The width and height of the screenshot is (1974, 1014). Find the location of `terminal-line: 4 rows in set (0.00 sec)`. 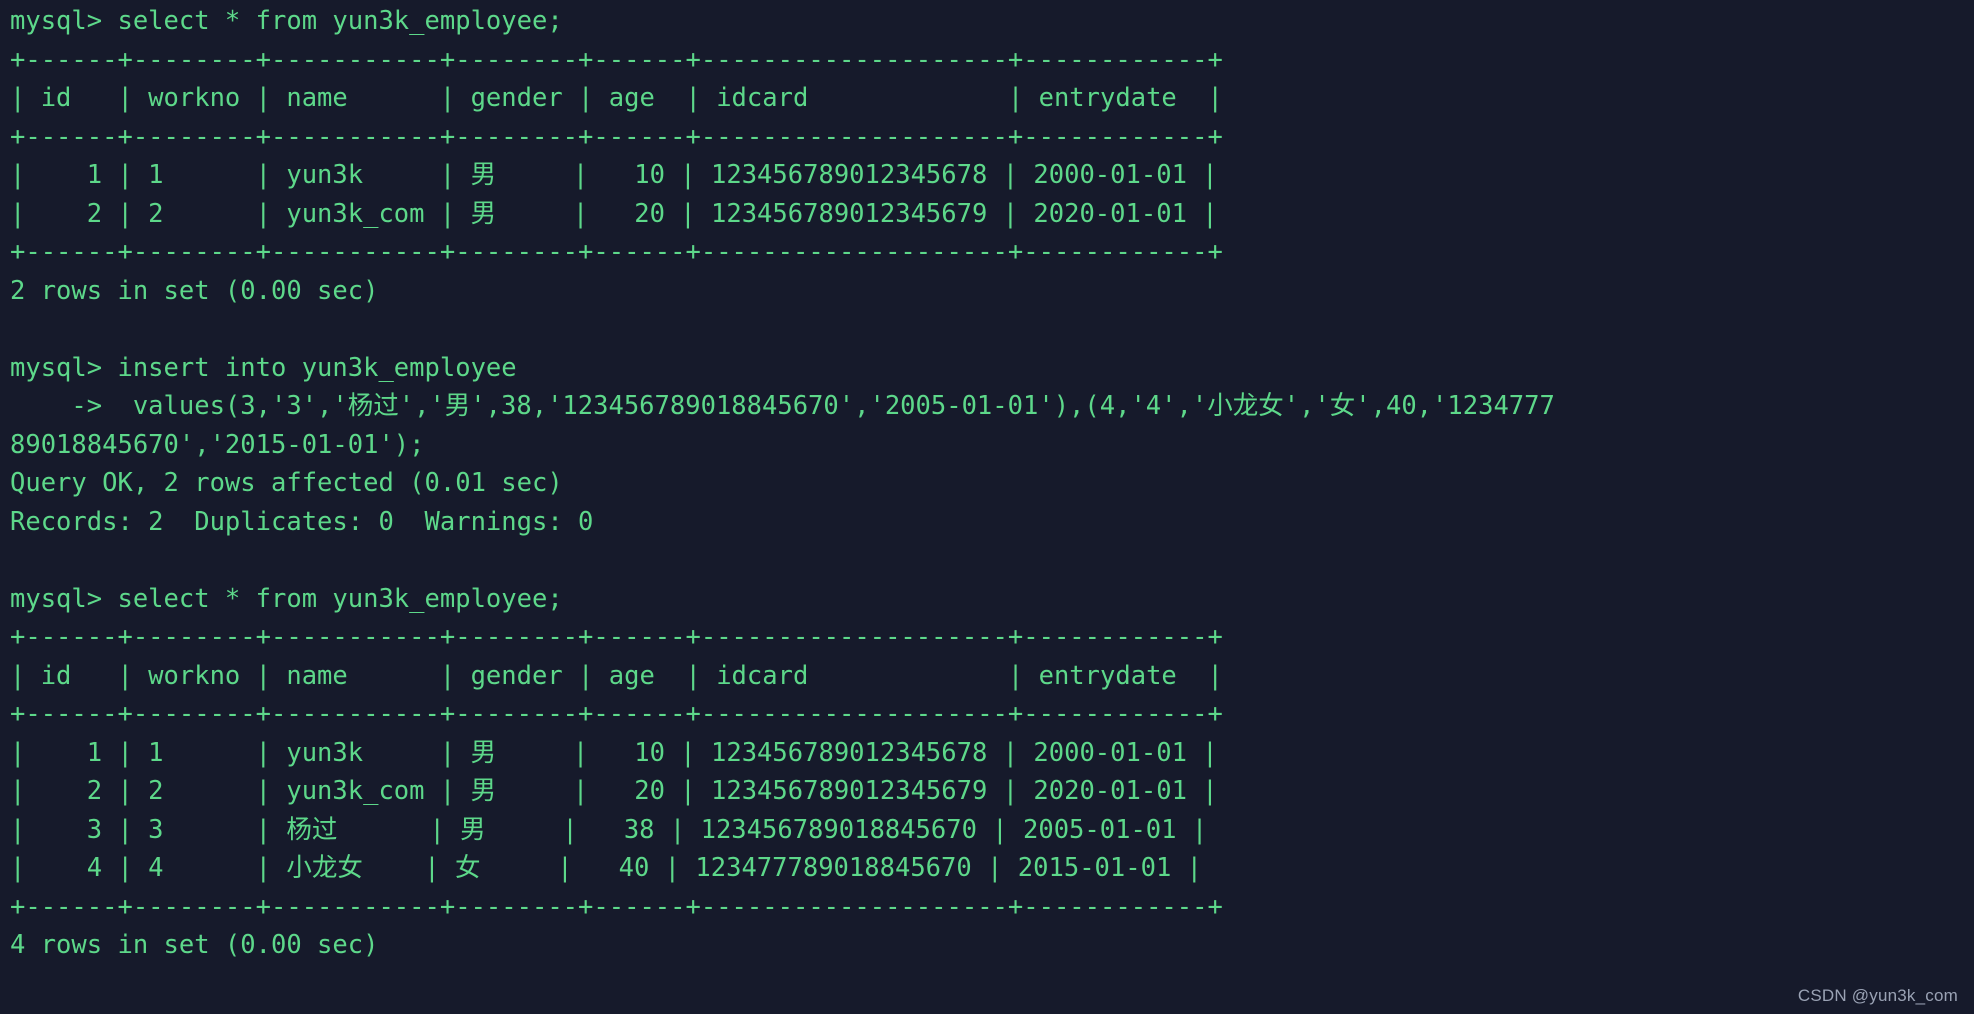

terminal-line: 4 rows in set (0.00 sec) is located at coordinates (194, 945).